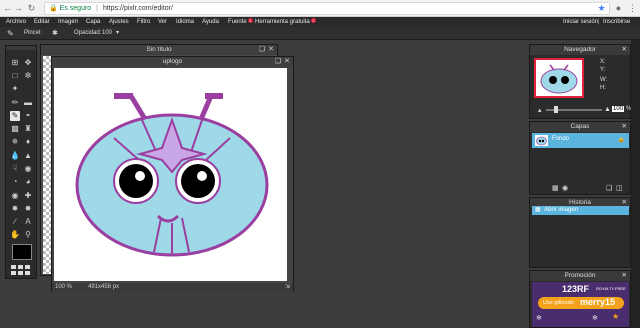  What do you see at coordinates (601, 8) in the screenshot?
I see `bookmark-star-icon: ★` at bounding box center [601, 8].